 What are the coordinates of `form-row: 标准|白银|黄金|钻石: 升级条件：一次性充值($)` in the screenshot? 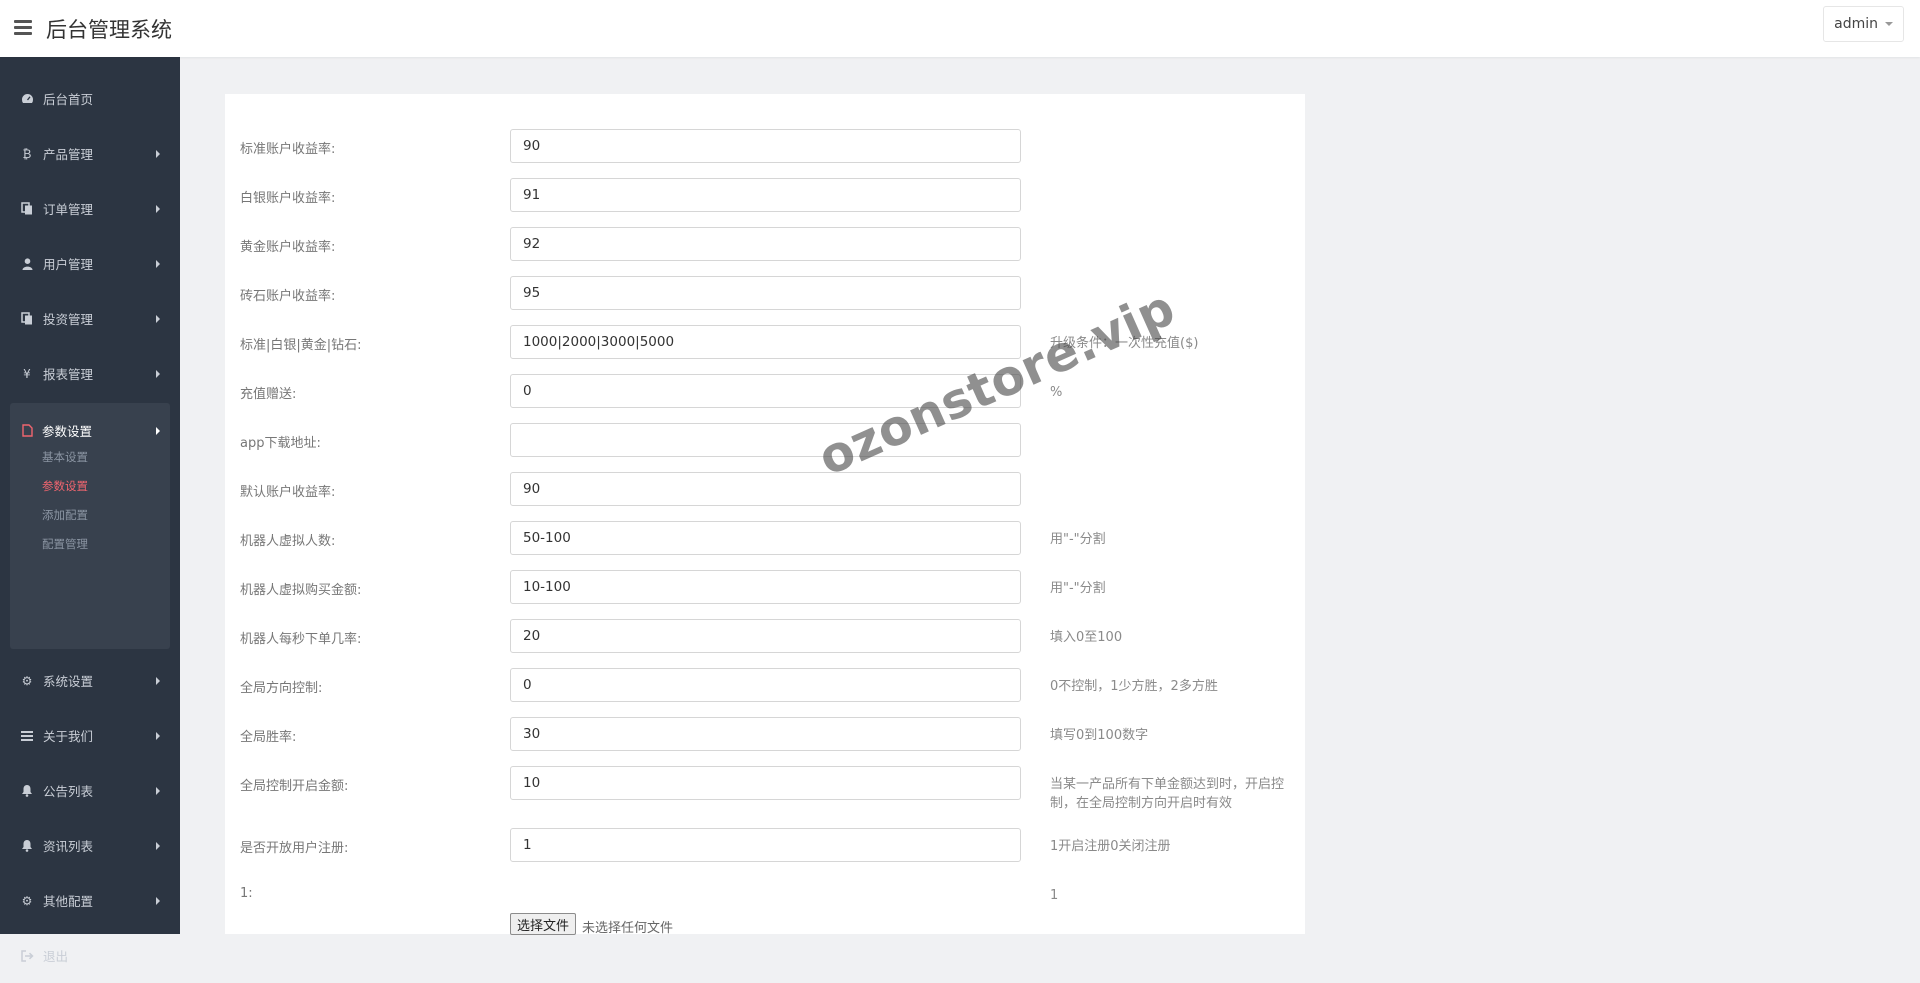 It's located at (765, 342).